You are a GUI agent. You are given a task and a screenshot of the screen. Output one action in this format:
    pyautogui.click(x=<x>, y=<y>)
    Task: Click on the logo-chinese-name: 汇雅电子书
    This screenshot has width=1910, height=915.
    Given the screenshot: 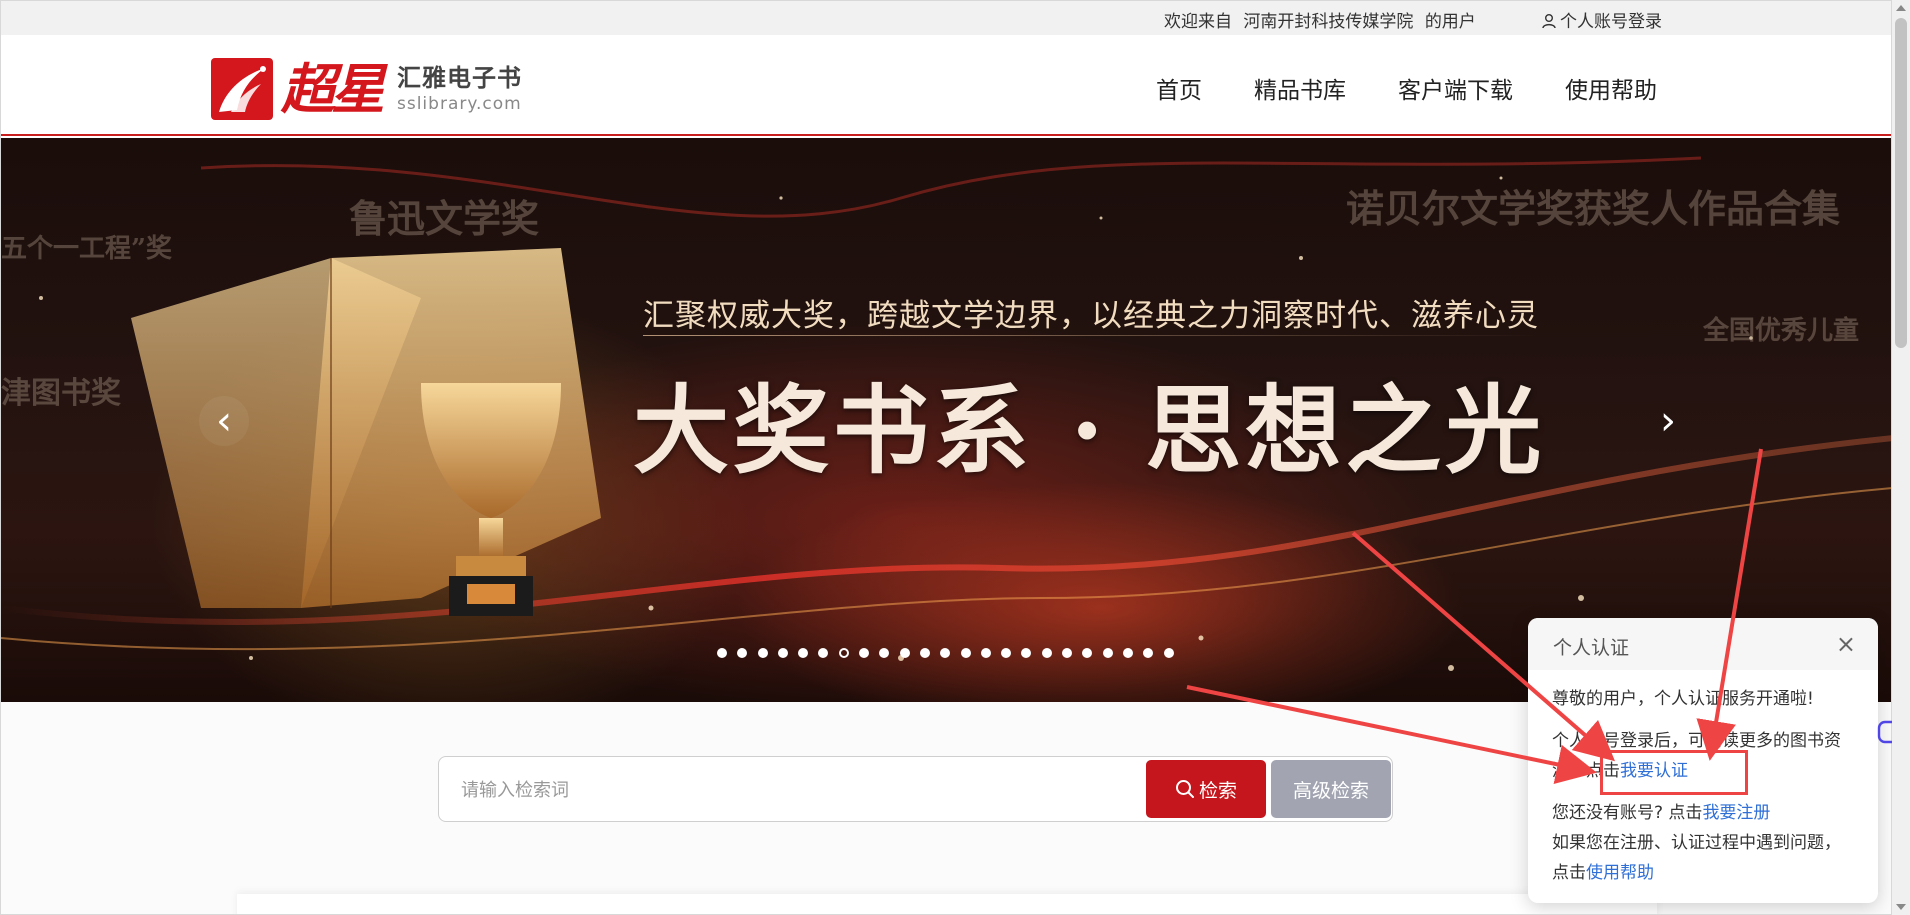 What is the action you would take?
    pyautogui.click(x=459, y=77)
    